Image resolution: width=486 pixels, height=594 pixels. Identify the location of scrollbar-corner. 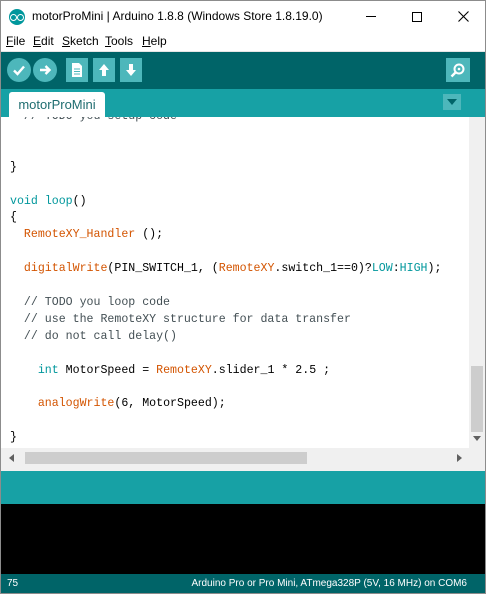
(477, 457).